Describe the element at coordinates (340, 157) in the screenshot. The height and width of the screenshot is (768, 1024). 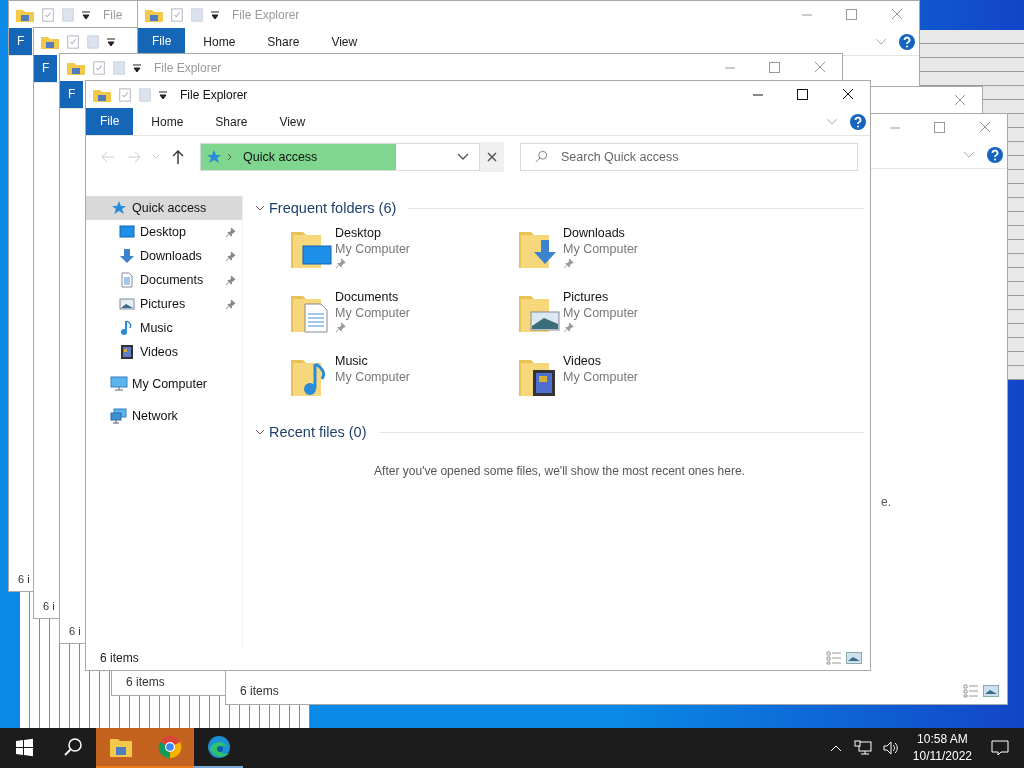
I see `address-bar: Quick access` at that location.